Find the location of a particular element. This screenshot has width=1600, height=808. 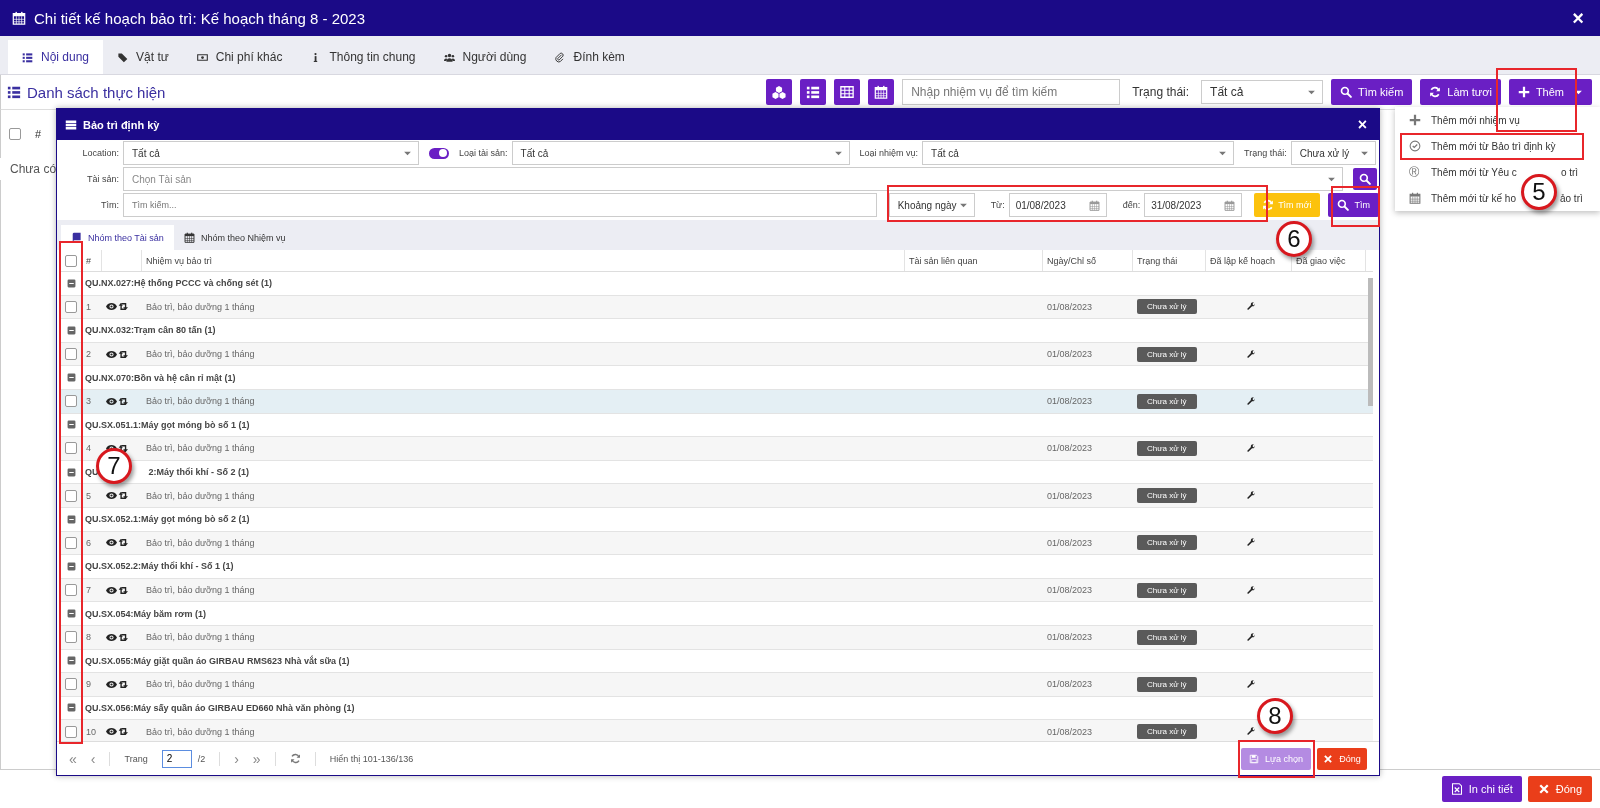

group-title: QU.SX.052.1:Máy gọt móng bò số 2 (1) is located at coordinates (167, 519).